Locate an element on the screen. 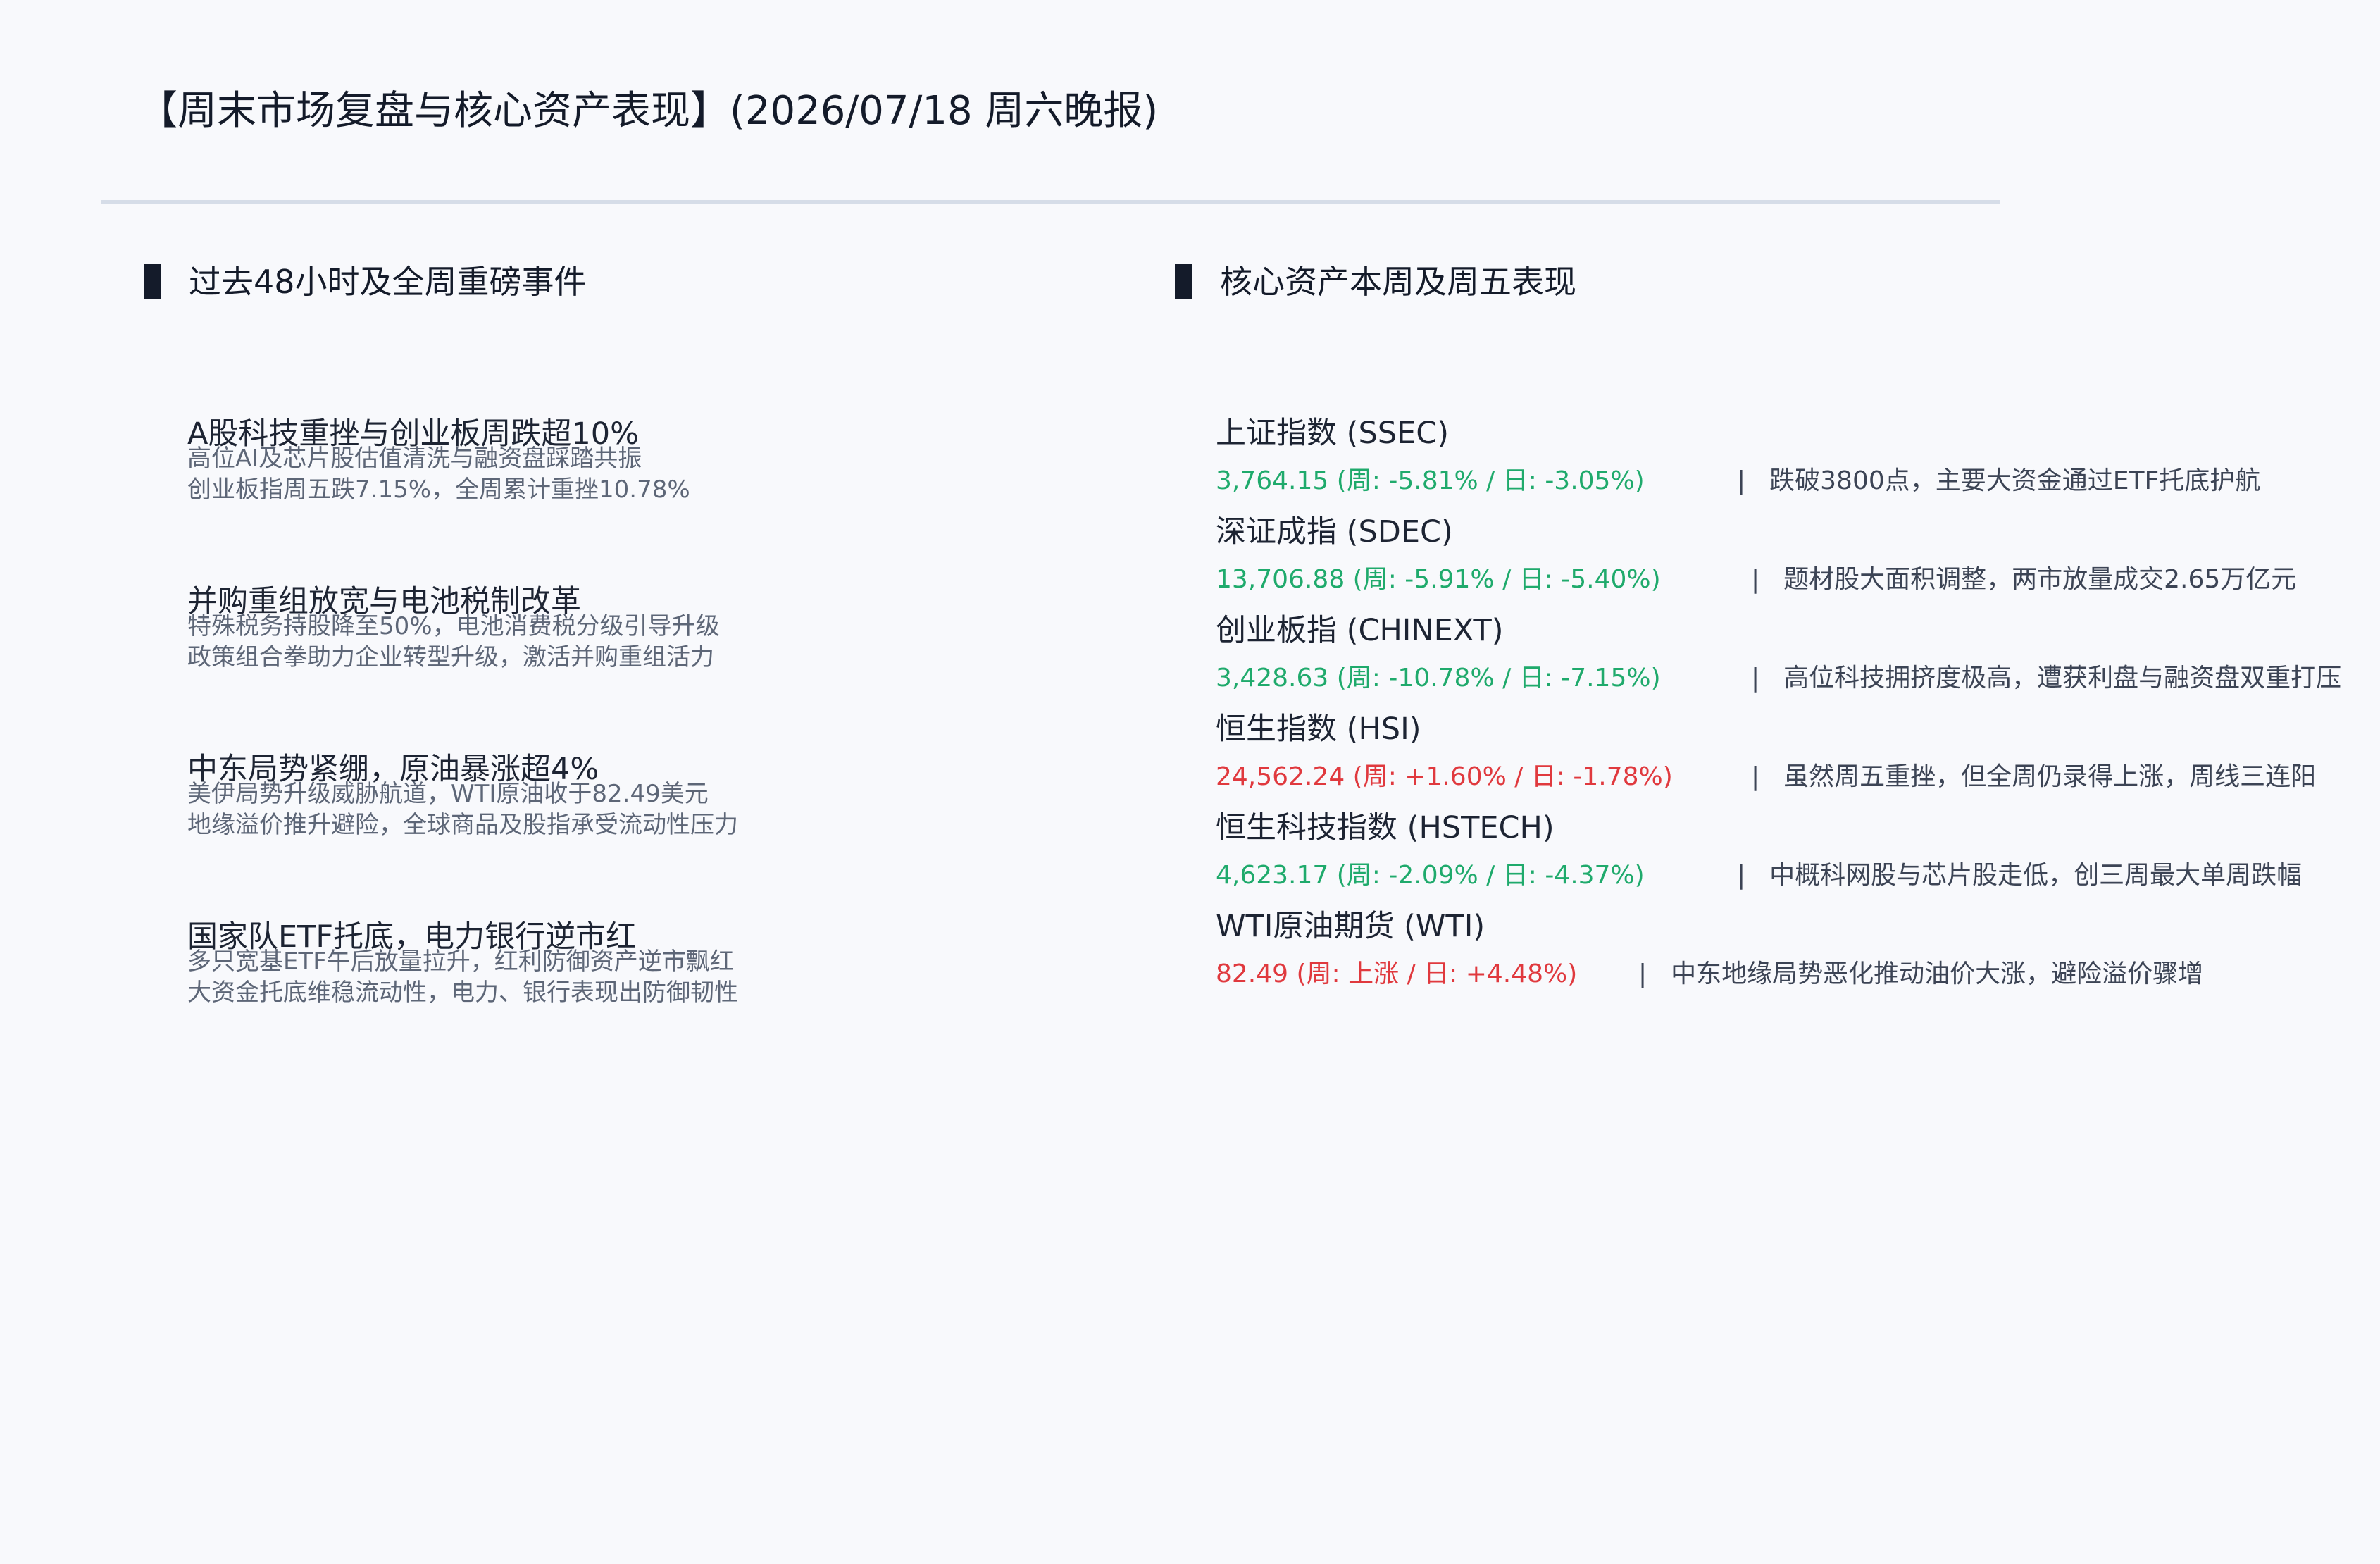 This screenshot has height=1564, width=2380. event-detail: 大资金托底维稳流动性，电力、银行表现出防御韧性 is located at coordinates (463, 993).